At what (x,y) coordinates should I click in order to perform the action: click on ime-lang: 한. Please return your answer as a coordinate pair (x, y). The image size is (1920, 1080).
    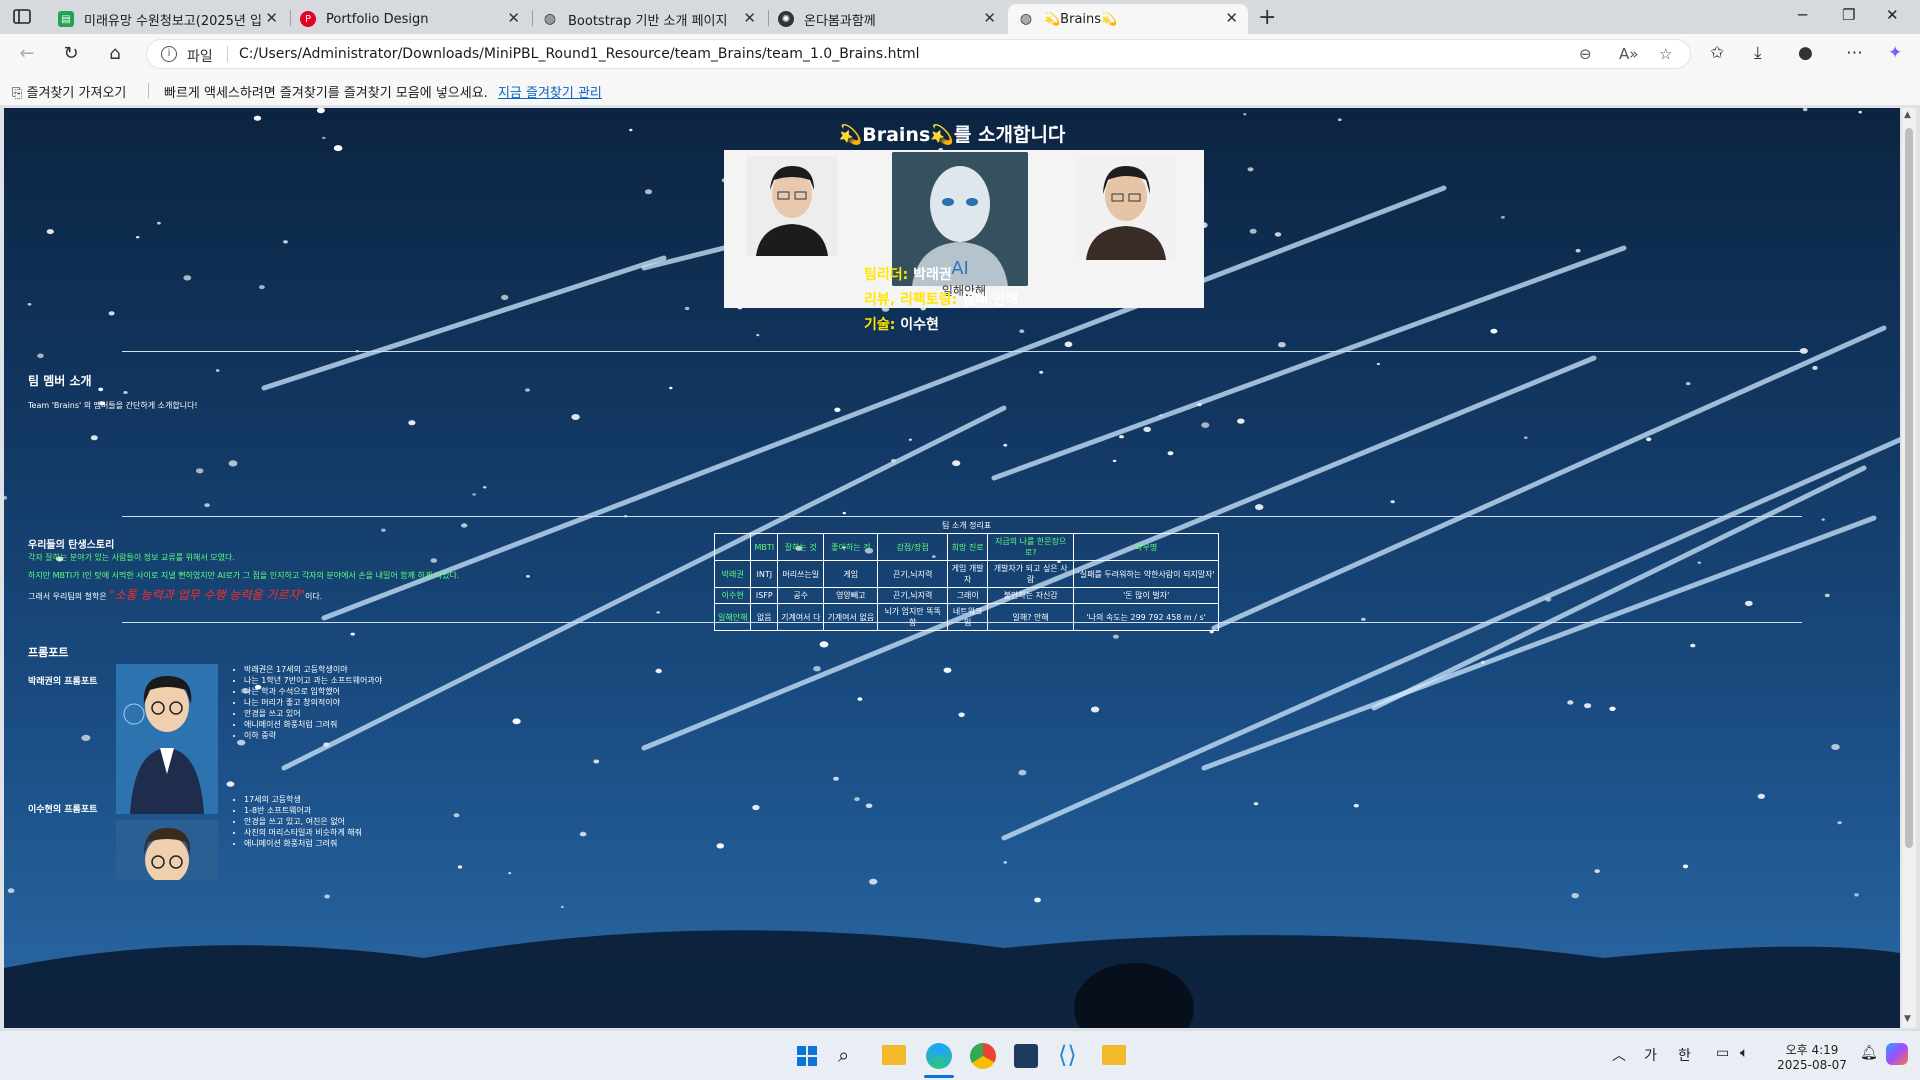
    Looking at the image, I should click on (1684, 1055).